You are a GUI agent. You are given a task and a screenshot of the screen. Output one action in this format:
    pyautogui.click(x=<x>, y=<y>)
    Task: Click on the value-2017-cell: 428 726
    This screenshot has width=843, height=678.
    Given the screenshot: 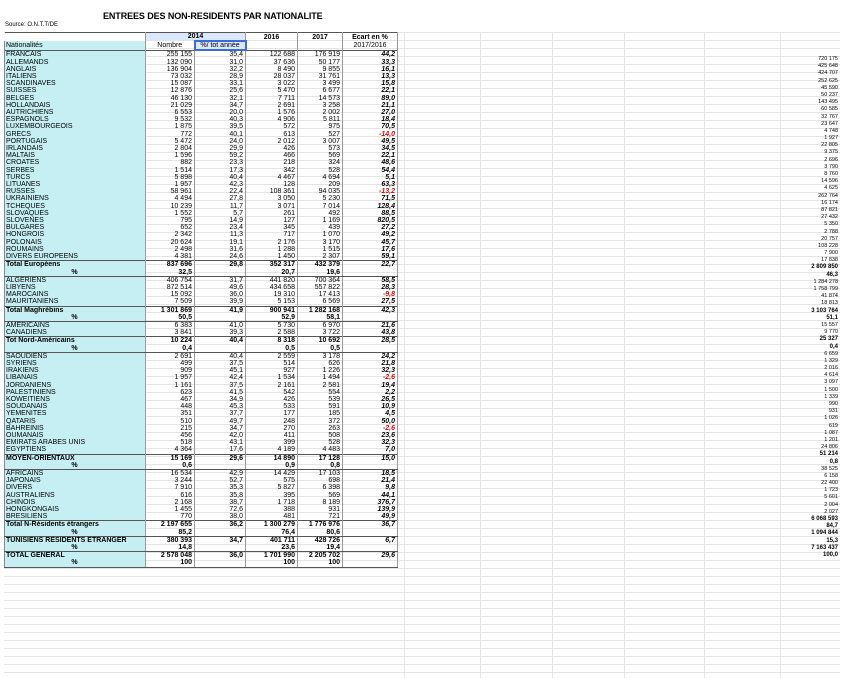 What is the action you would take?
    pyautogui.click(x=320, y=540)
    